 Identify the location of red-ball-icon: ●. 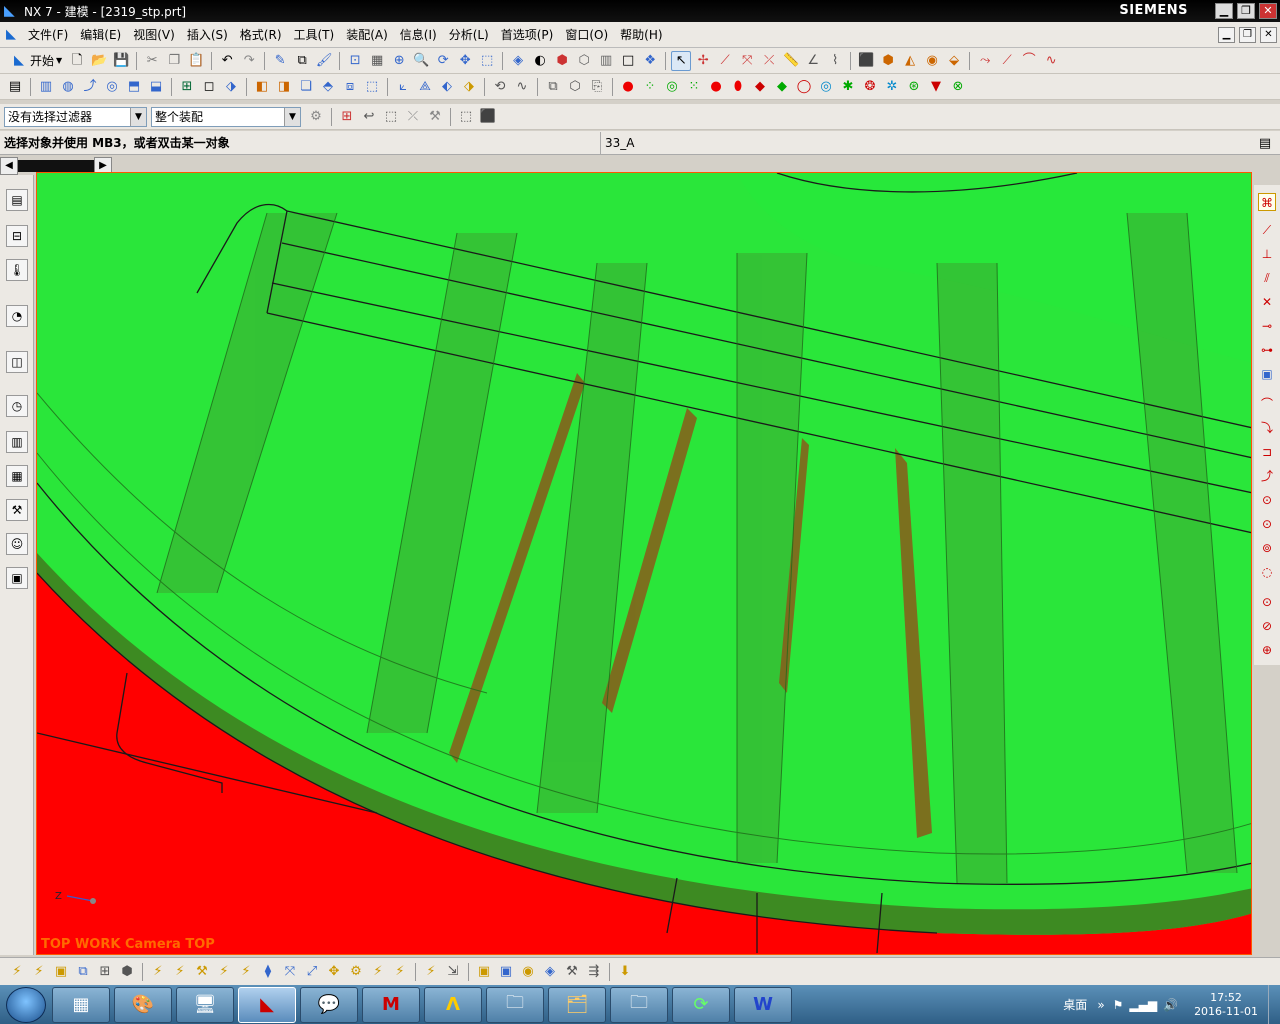
(716, 87).